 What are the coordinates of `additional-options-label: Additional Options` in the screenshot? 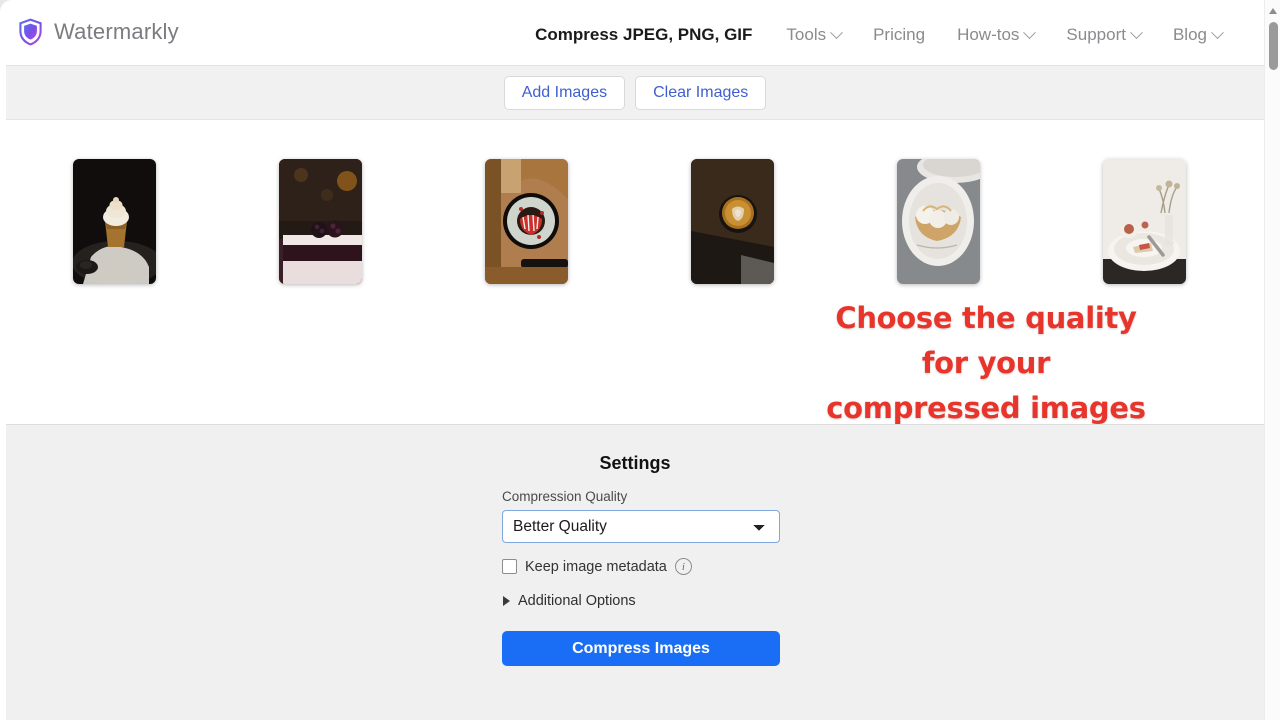 It's located at (577, 601).